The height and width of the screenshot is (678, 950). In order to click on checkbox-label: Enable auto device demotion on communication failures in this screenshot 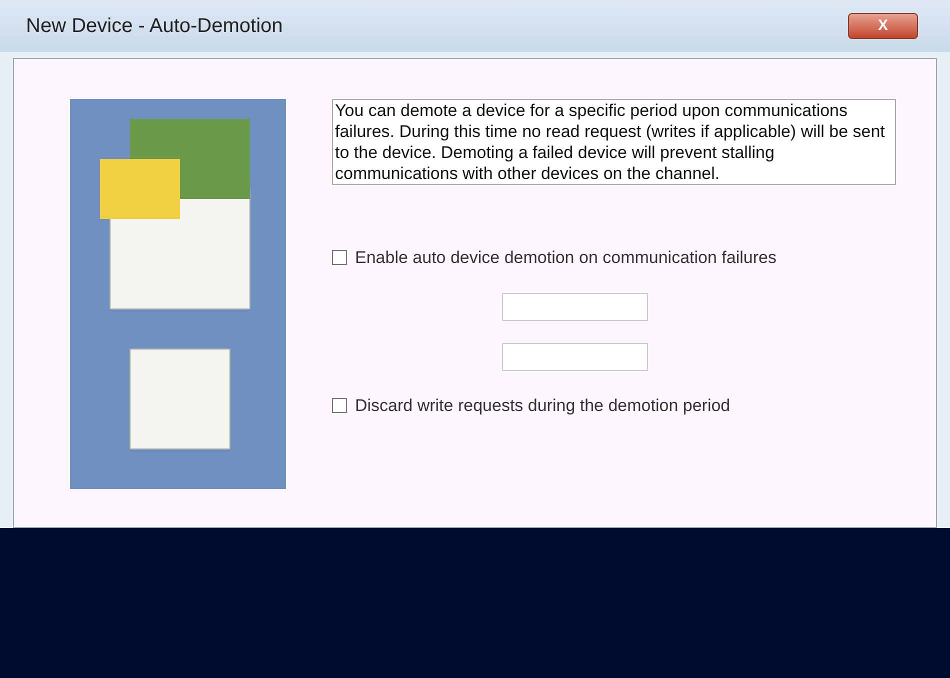, I will do `click(565, 258)`.